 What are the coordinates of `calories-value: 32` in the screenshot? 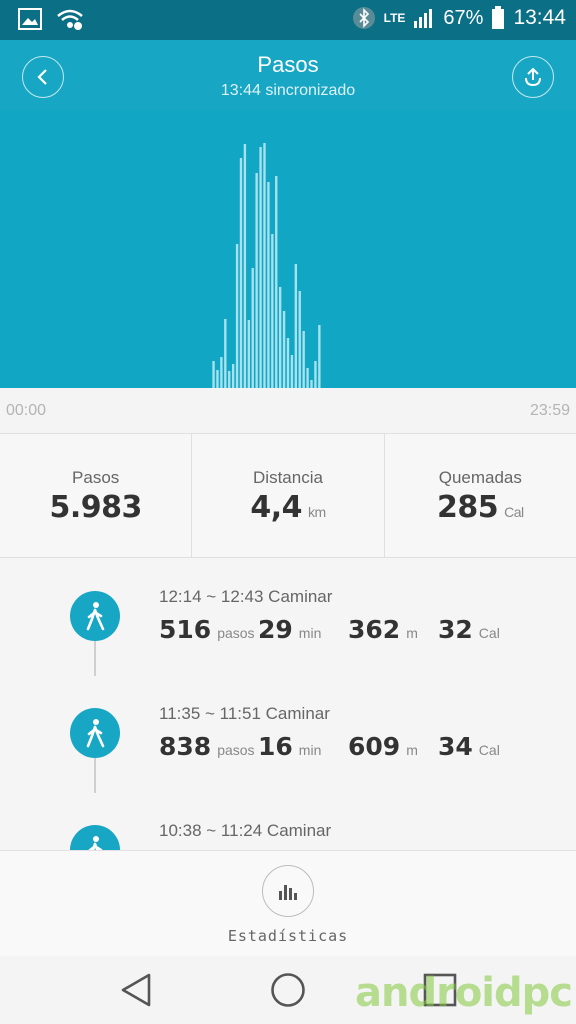 It's located at (455, 629).